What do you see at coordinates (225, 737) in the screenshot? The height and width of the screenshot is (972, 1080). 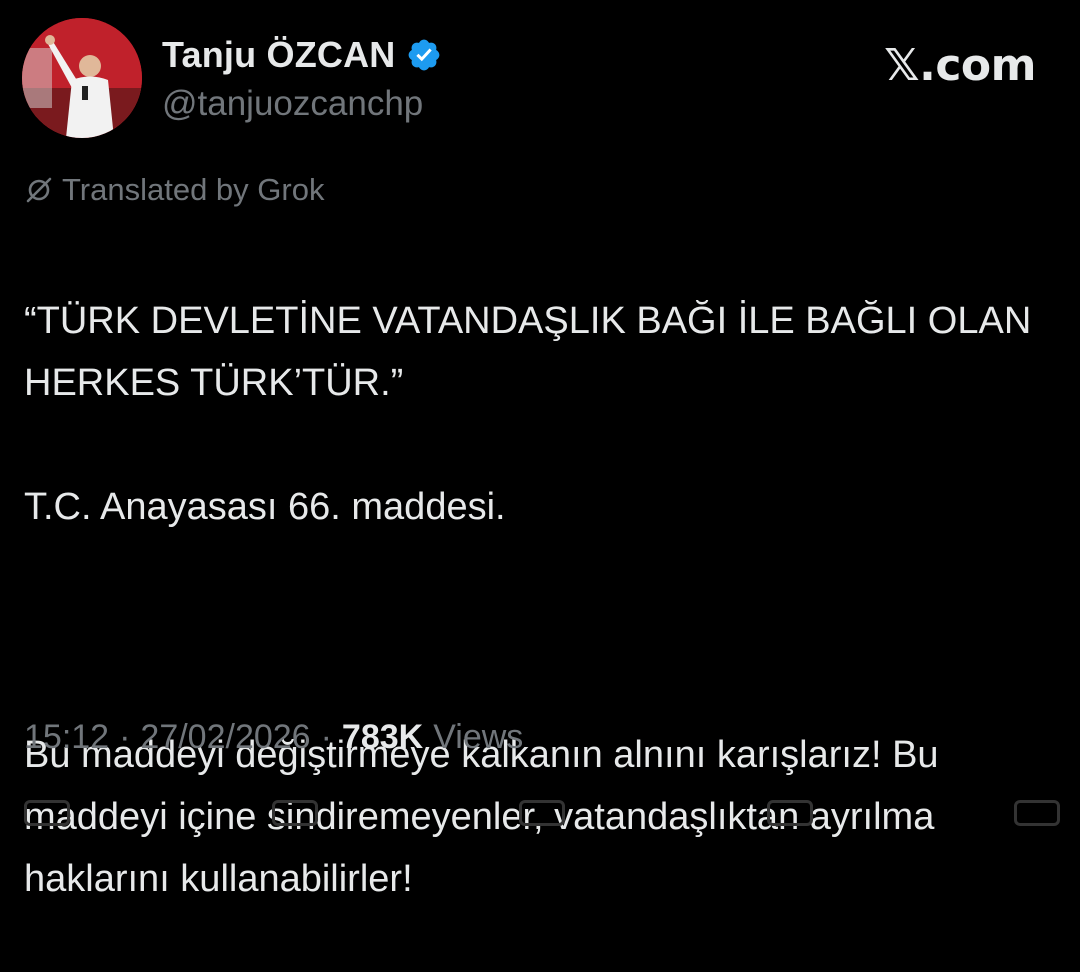 I see `tweet-date: 27/02/2026` at bounding box center [225, 737].